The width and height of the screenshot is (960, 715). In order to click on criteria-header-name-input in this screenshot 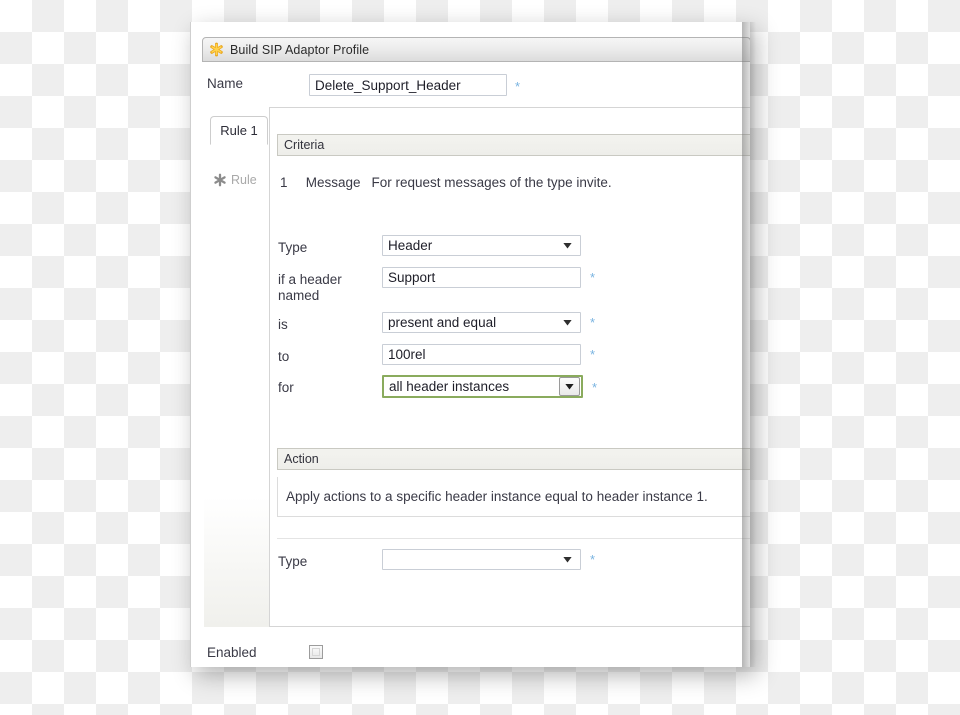, I will do `click(481, 277)`.